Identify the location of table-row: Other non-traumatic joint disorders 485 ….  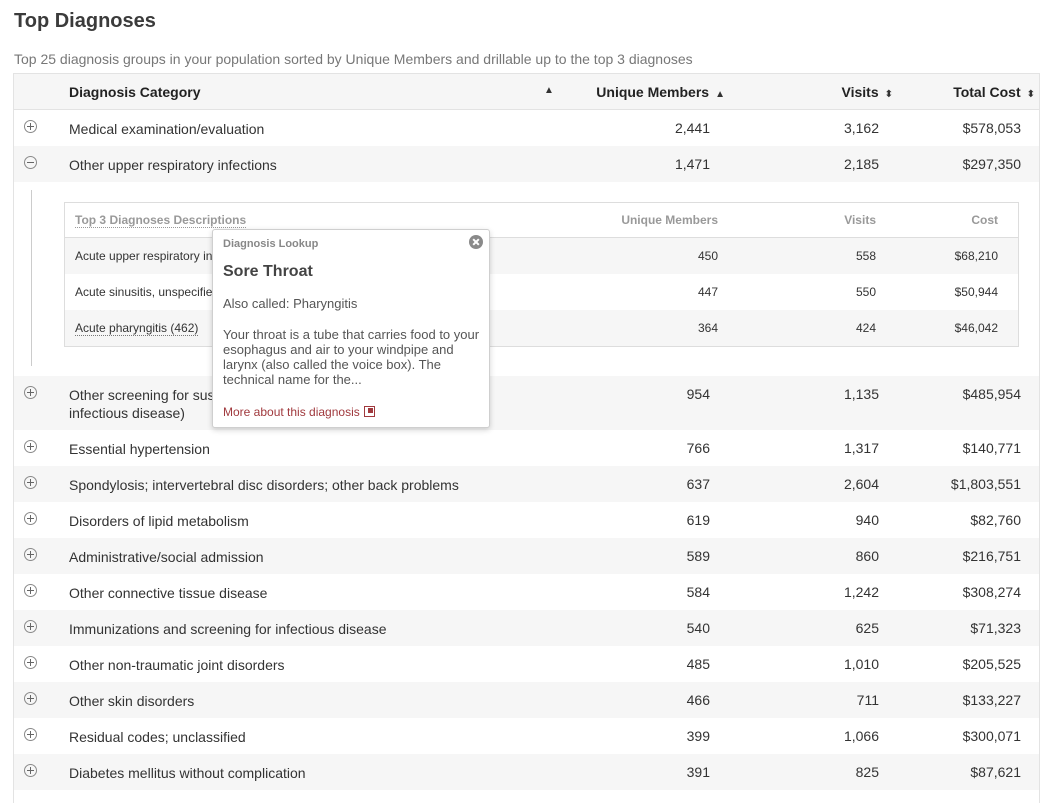
(526, 664).